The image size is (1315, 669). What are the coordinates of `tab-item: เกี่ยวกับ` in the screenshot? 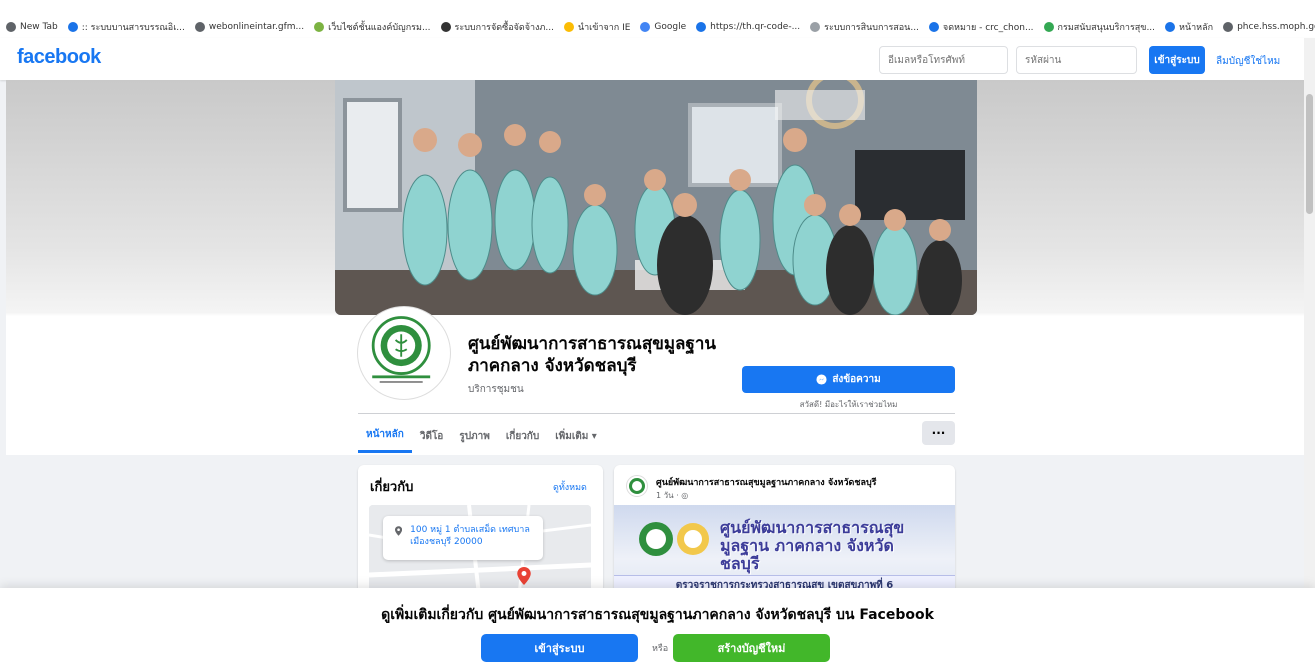 It's located at (522, 436).